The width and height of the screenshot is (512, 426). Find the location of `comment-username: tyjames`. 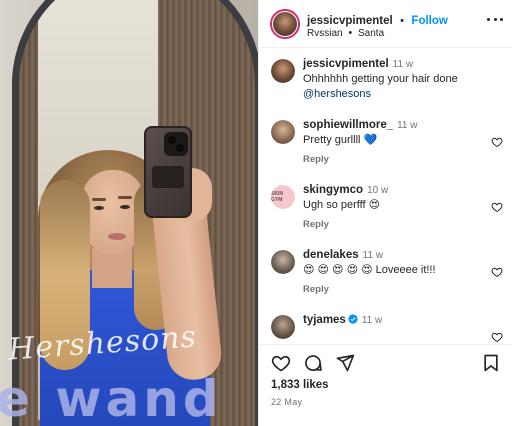

comment-username: tyjames is located at coordinates (324, 320).